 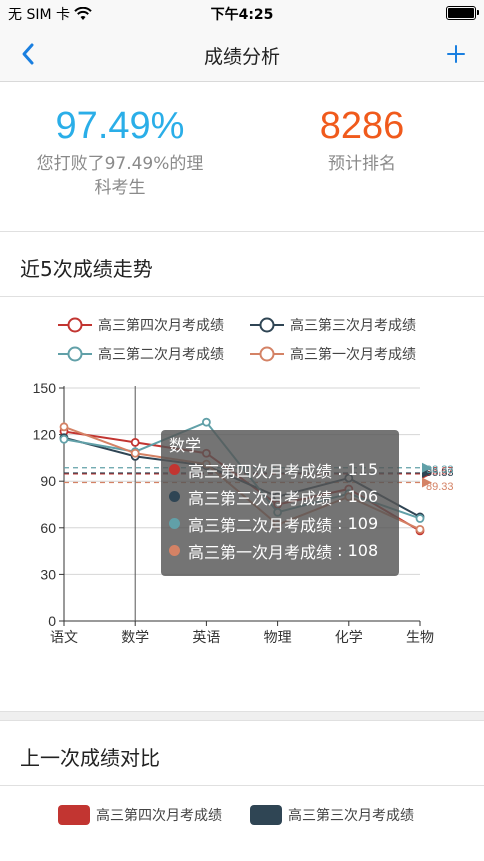 I want to click on tooltip-series-name: 高三第三次月考成绩, so click(x=260, y=498).